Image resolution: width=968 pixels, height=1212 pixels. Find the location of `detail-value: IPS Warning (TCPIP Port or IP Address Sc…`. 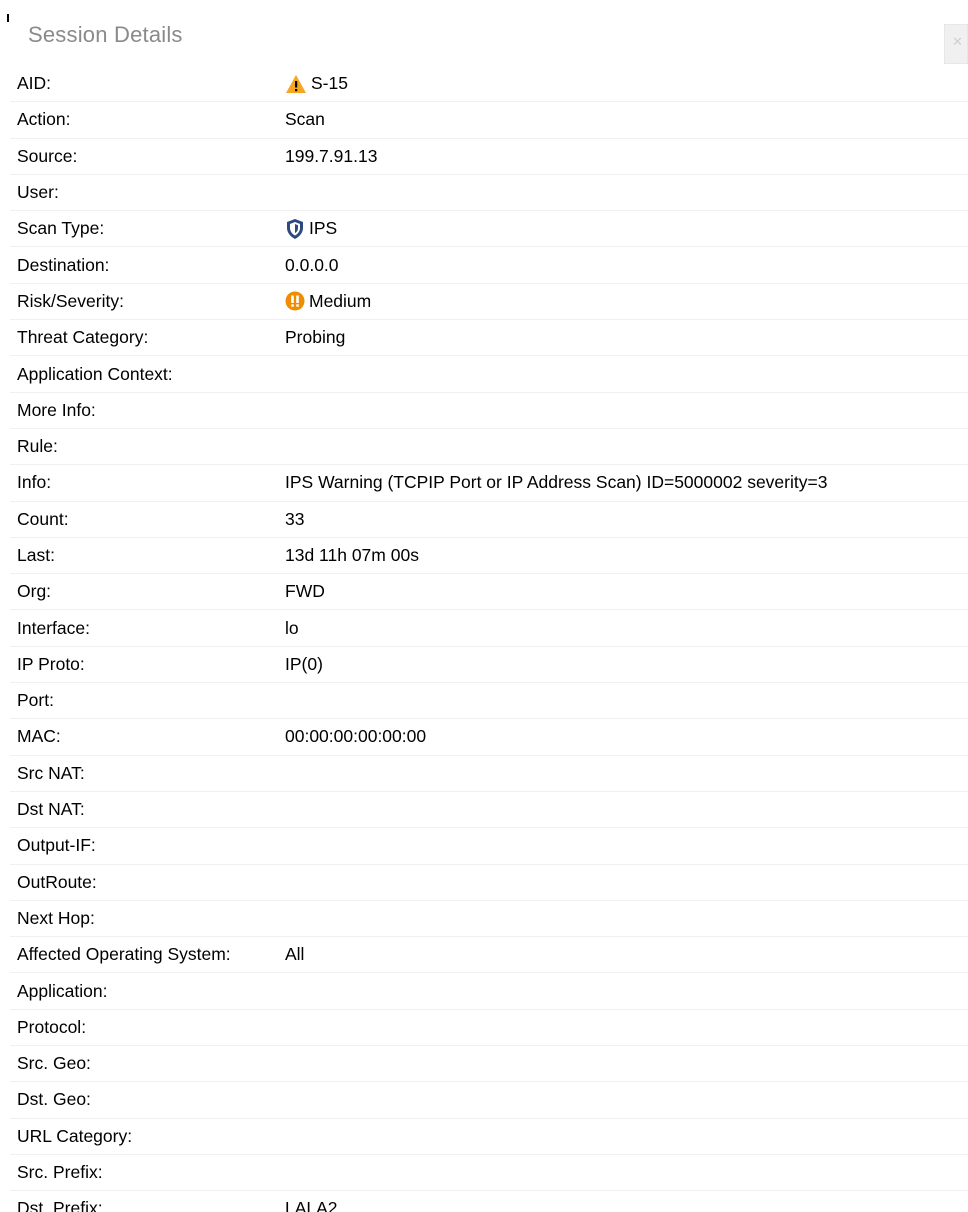

detail-value: IPS Warning (TCPIP Port or IP Address Sc… is located at coordinates (556, 482).